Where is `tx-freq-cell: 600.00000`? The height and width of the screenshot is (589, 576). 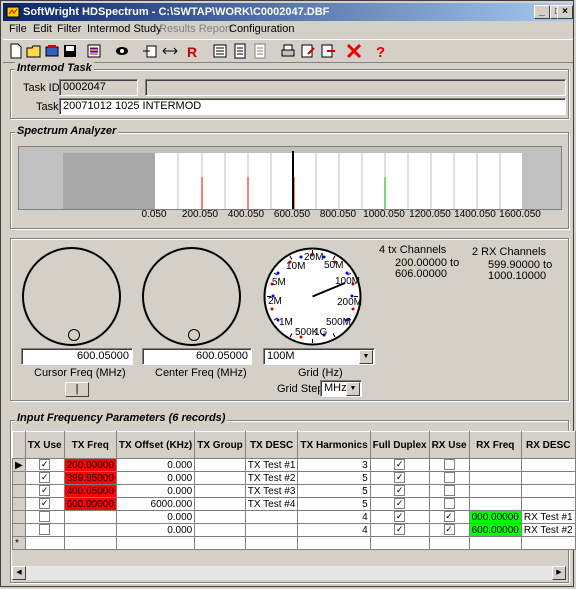
tx-freq-cell: 600.00000 is located at coordinates (90, 504).